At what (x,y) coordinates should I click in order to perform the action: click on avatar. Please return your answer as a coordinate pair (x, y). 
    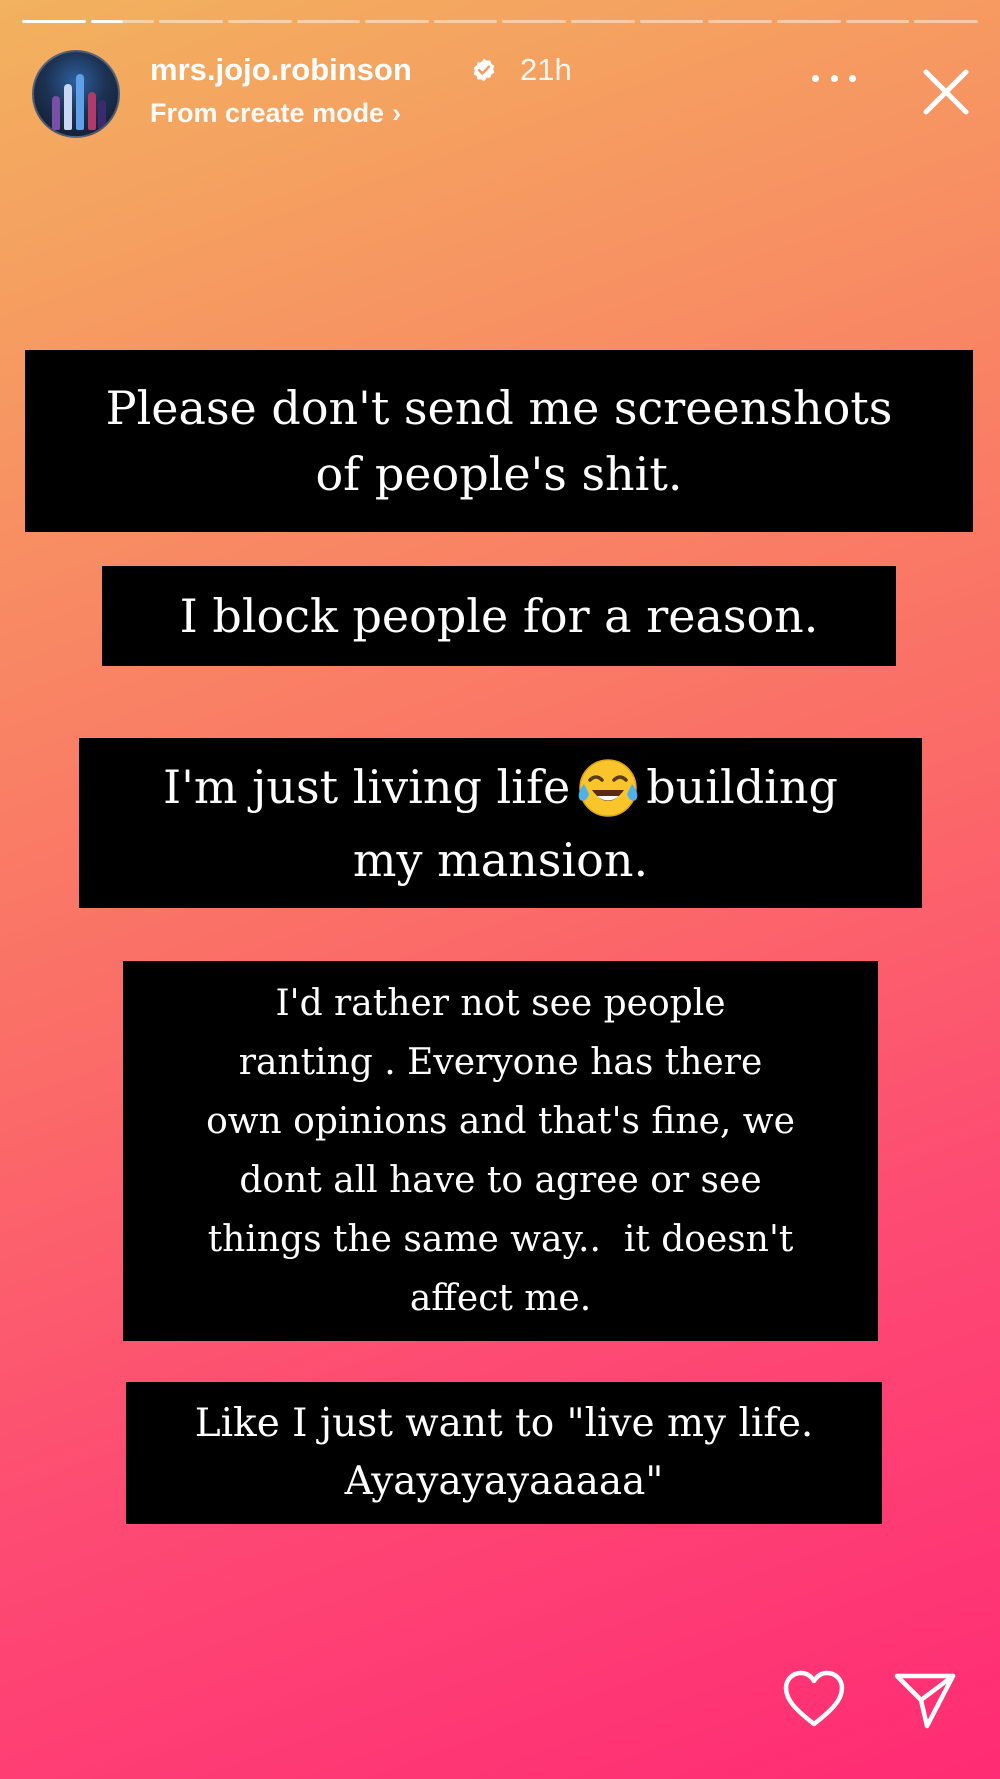
    Looking at the image, I should click on (76, 94).